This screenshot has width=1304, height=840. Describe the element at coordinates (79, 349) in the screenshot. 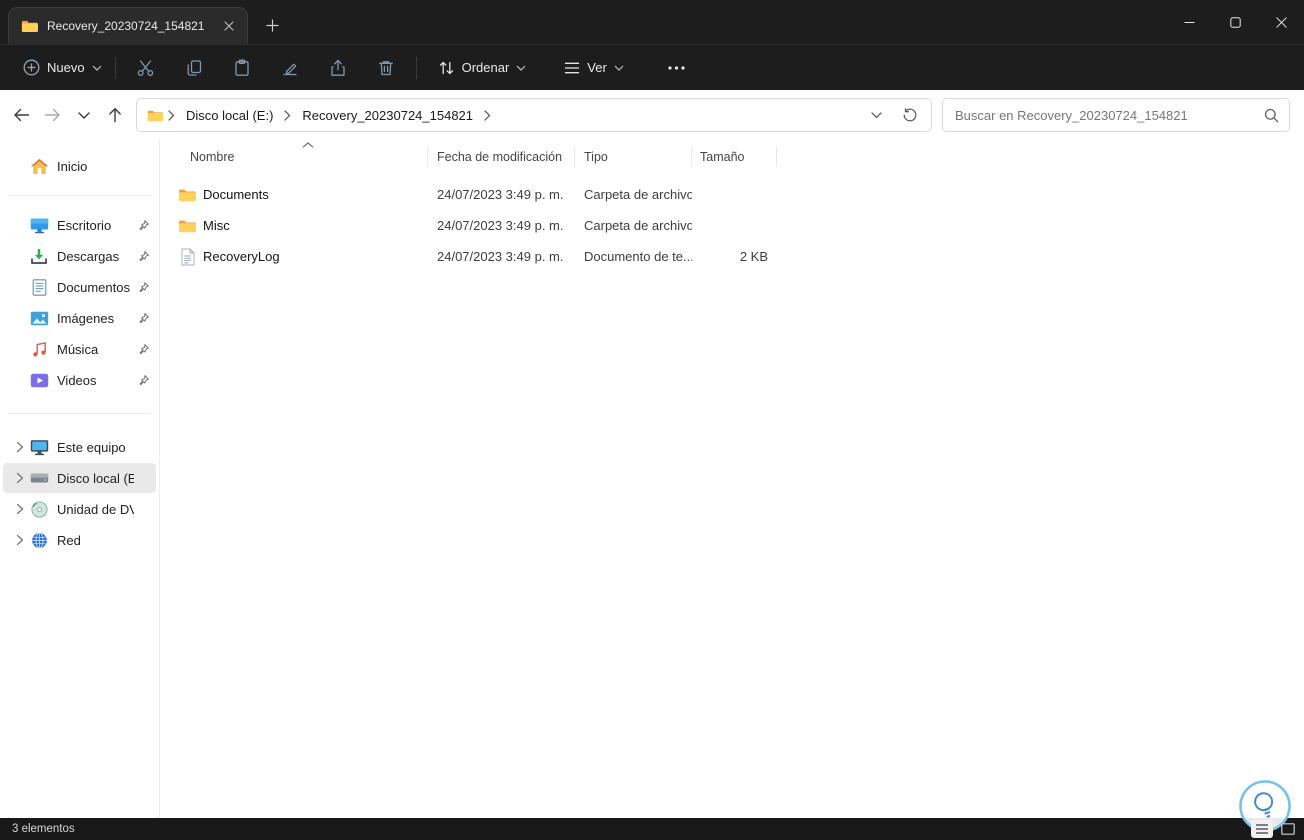

I see `sidebar-item-musica: Música` at that location.